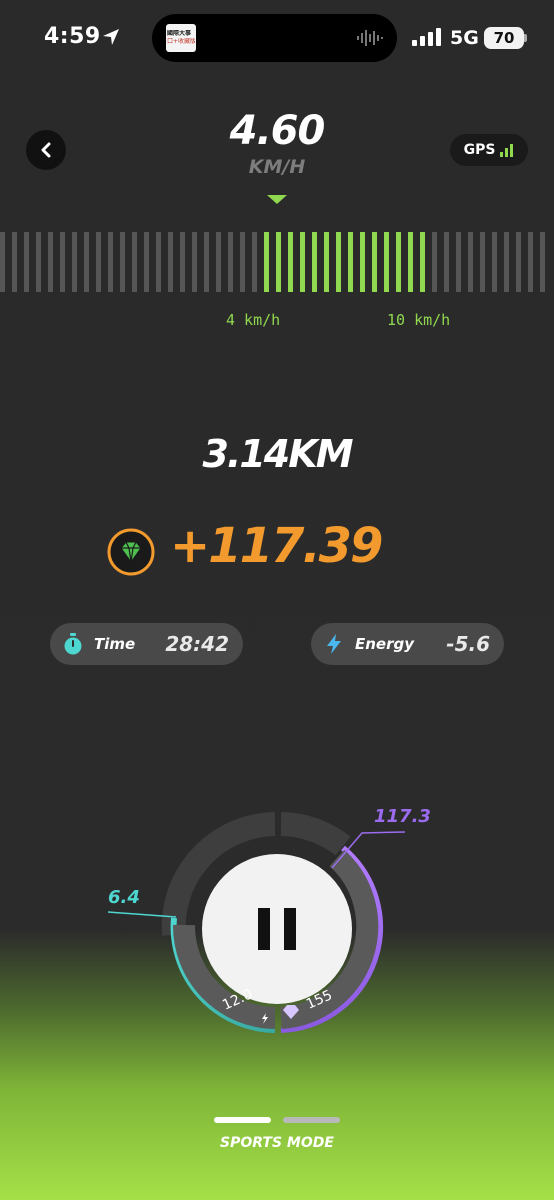 This screenshot has width=554, height=1200. I want to click on chevron-left-icon, so click(46, 150).